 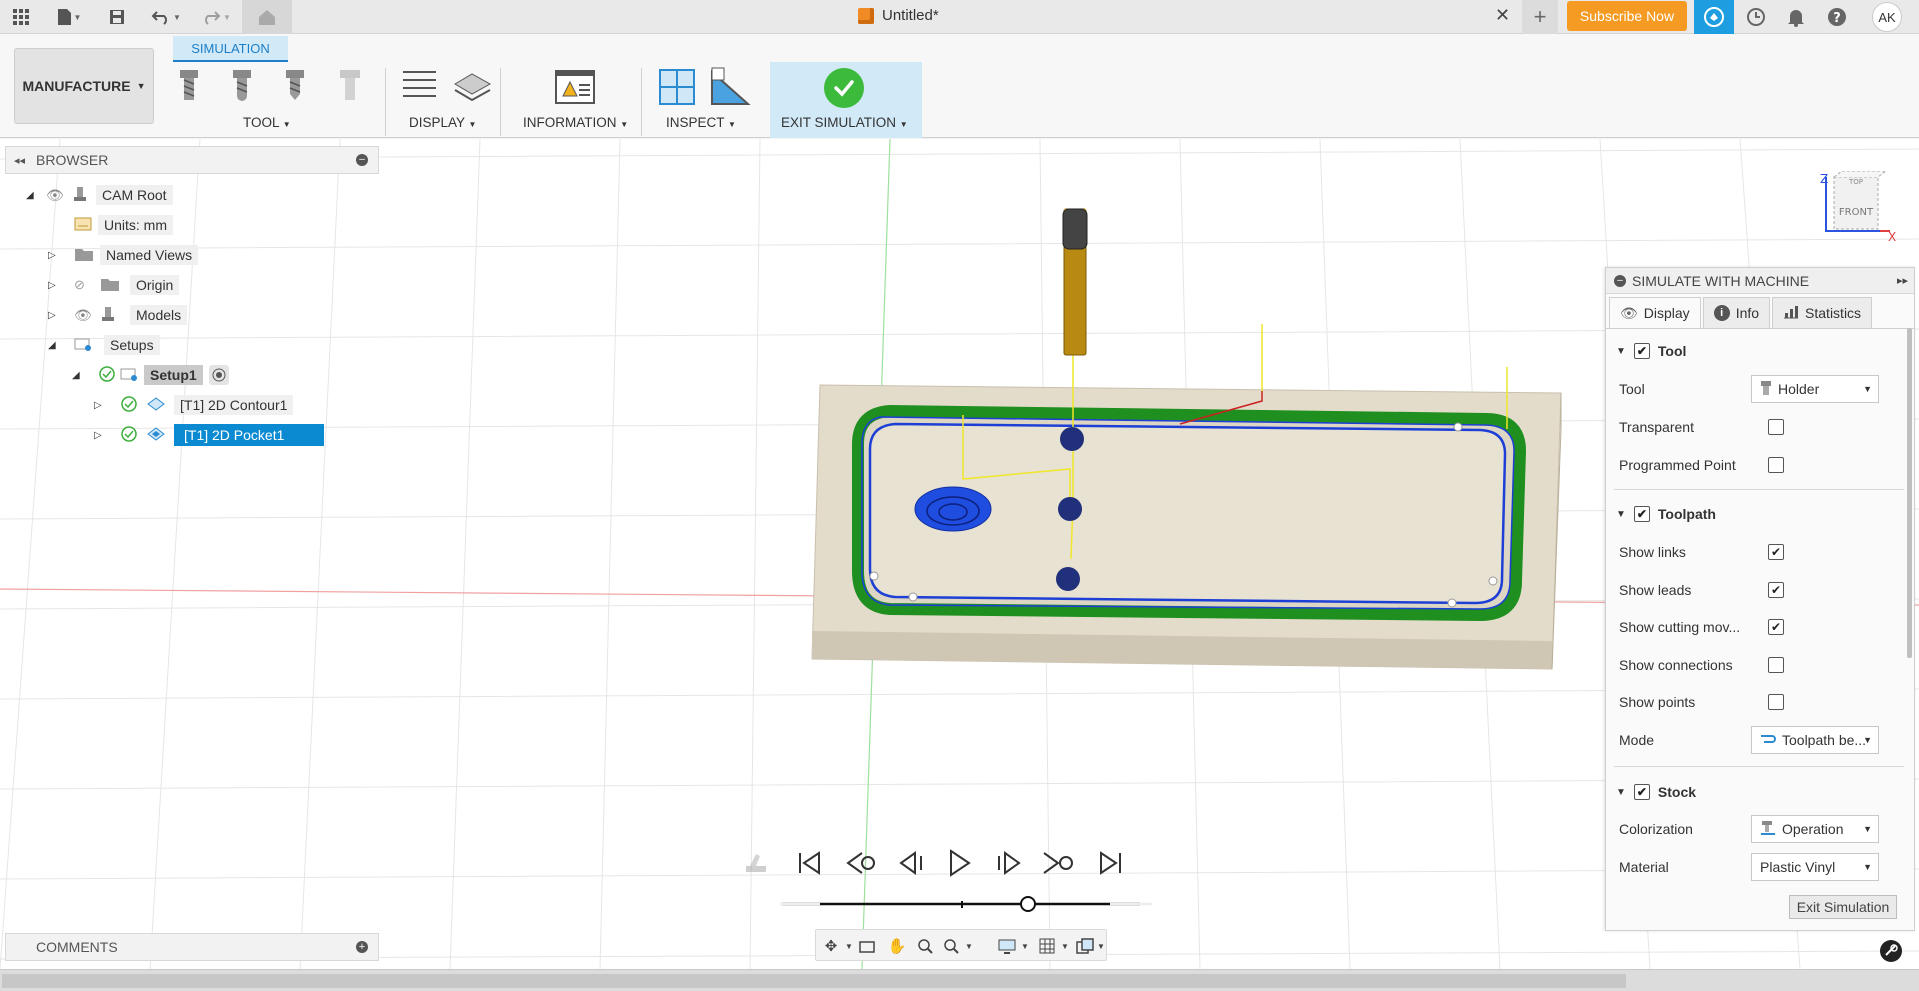 I want to click on step-forward-button, so click(x=1008, y=863).